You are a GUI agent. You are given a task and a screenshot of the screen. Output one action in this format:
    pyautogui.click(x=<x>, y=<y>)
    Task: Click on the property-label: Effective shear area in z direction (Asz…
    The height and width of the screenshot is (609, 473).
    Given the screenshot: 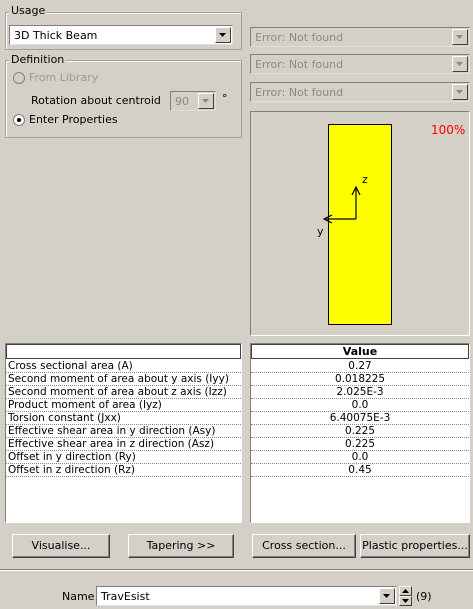 What is the action you would take?
    pyautogui.click(x=123, y=444)
    